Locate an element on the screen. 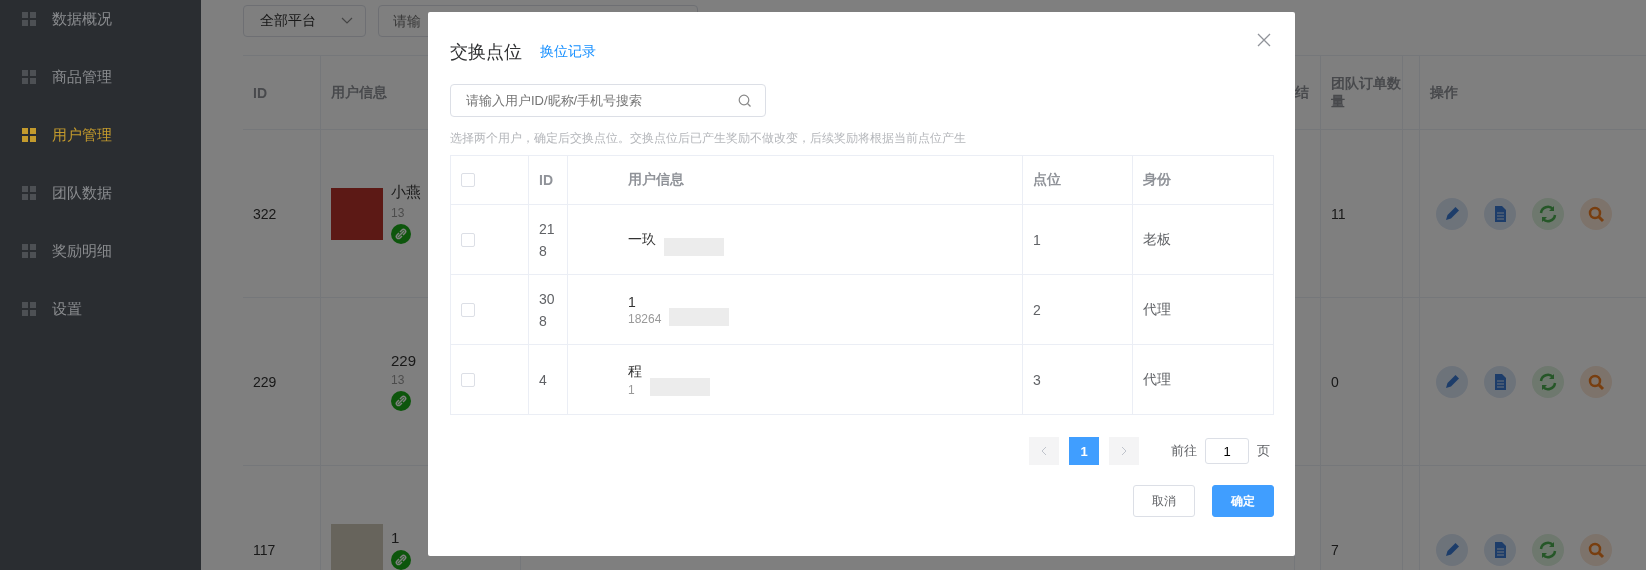  hint-text: 选择两个用户，确定后交换点位。交换点位后已产生奖励不做改变，后续奖励将根据当前点位产生 is located at coordinates (708, 138).